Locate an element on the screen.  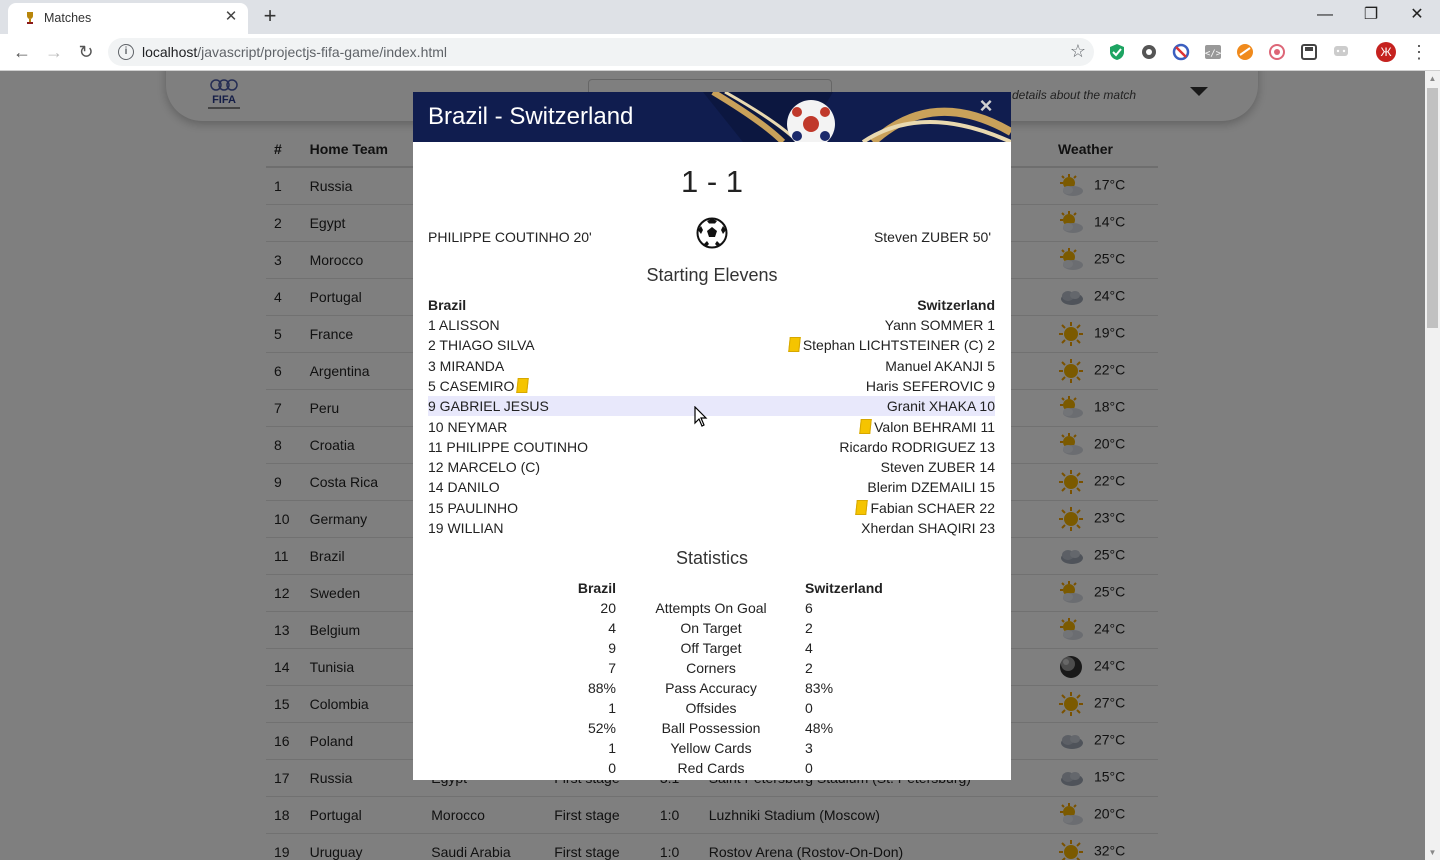
ring-extension-icon is located at coordinates (1277, 52).